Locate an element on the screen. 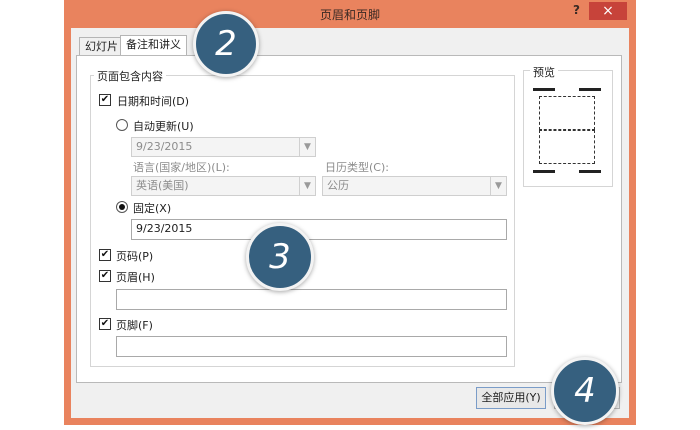 The height and width of the screenshot is (430, 700). step-callout-2: 2 is located at coordinates (226, 44).